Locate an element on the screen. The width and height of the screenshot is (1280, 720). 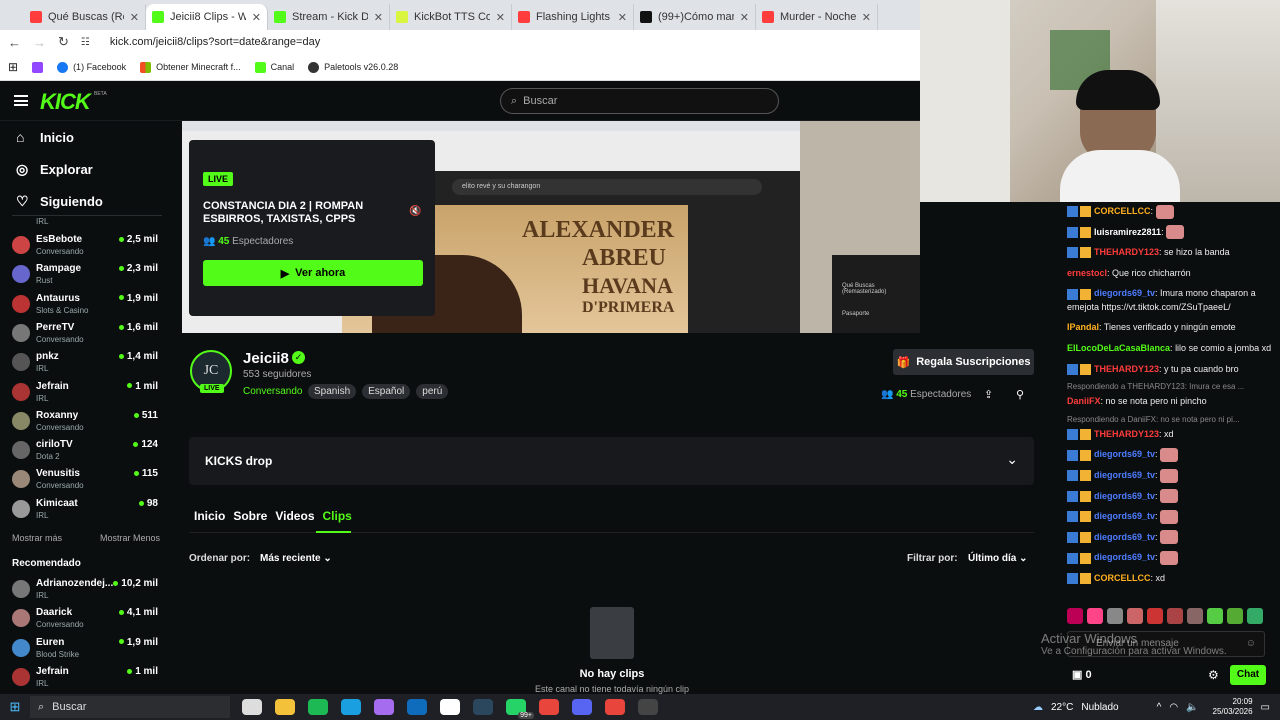
chat-username: ElLocoDeLaCasaBlanca is located at coordinates (1118, 348).